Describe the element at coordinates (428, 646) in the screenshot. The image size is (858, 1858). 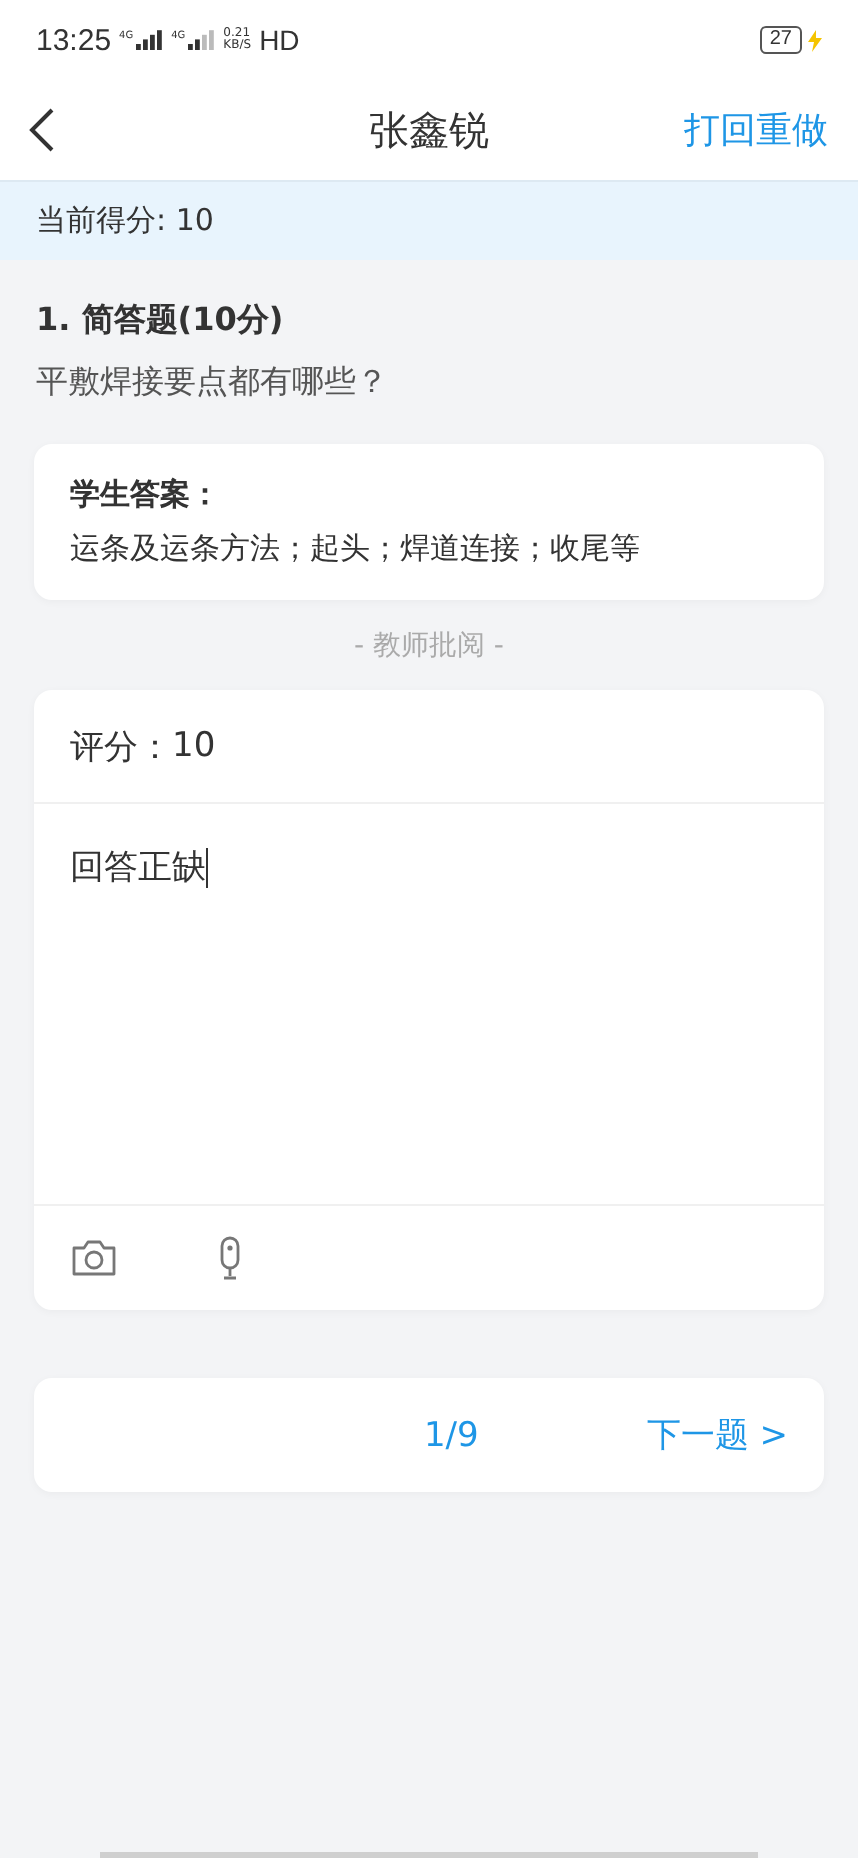
I see `review-divider: - 教师批阅 -` at that location.